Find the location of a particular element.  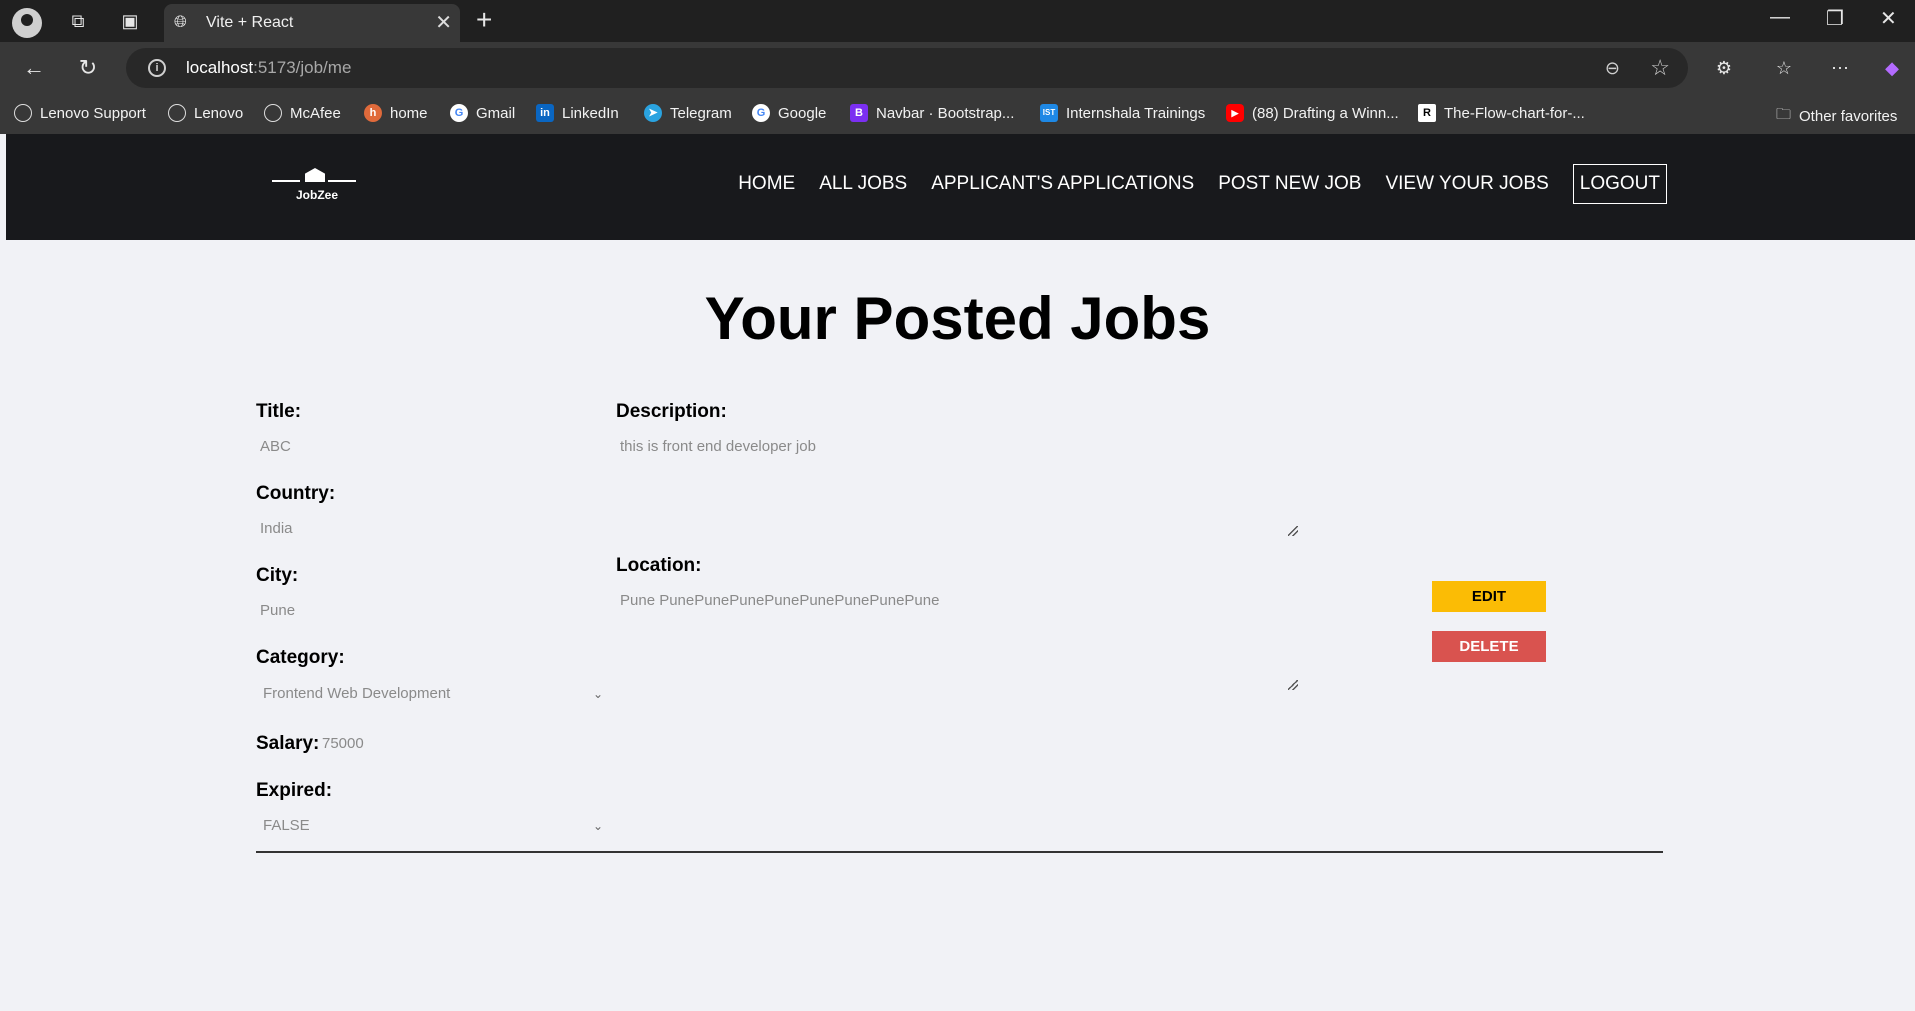

city-input is located at coordinates (410, 610).